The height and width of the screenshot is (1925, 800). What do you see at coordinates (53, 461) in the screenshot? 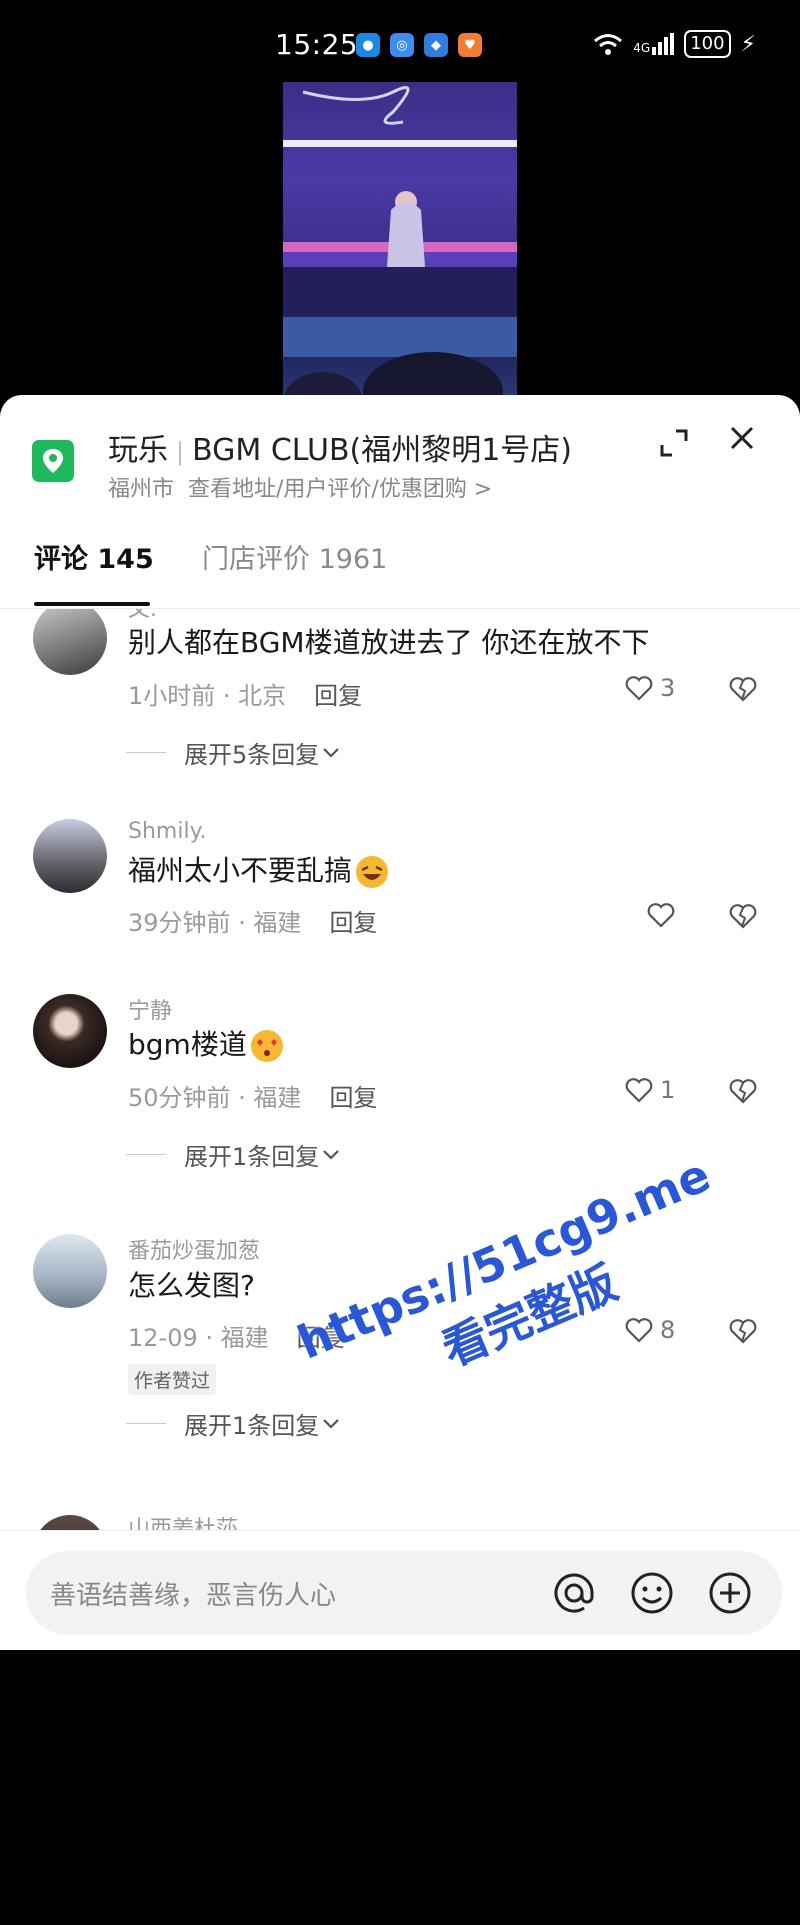
I see `location-pin-icon` at bounding box center [53, 461].